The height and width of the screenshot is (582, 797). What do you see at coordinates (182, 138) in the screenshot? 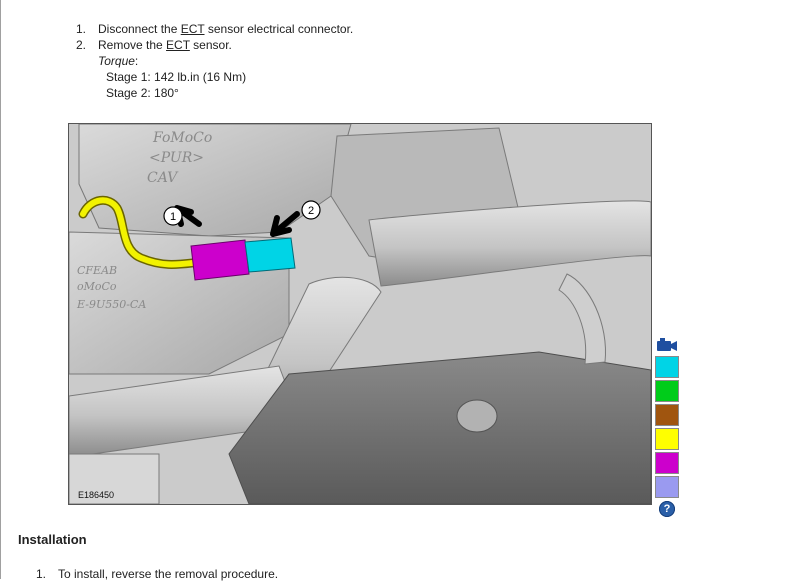
I see `embossed-fomoco: FoMoCo` at bounding box center [182, 138].